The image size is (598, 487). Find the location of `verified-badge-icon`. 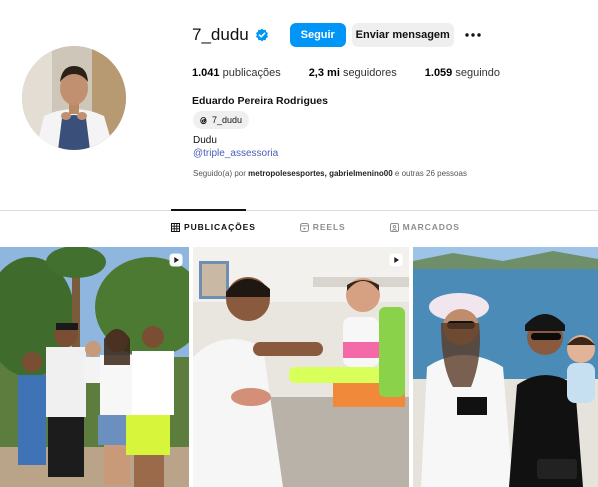

verified-badge-icon is located at coordinates (262, 35).